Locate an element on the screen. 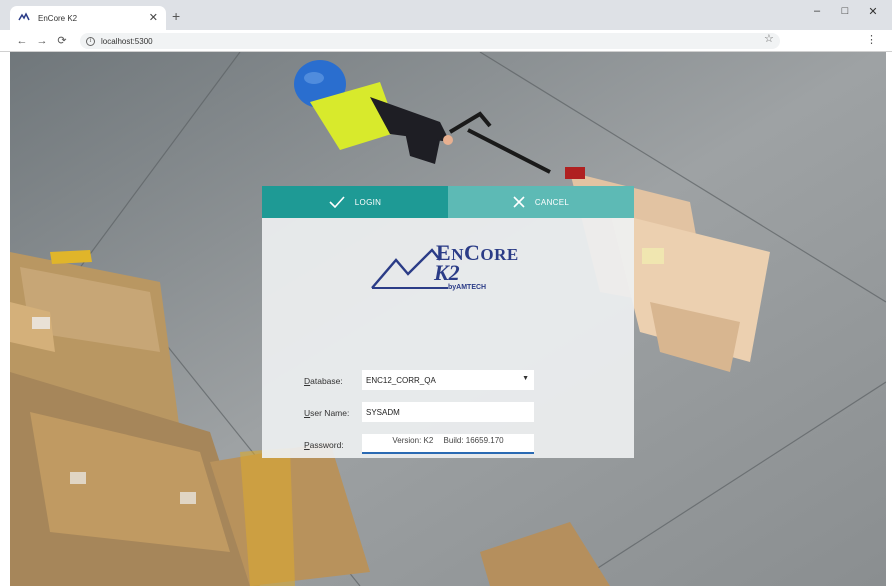 This screenshot has width=892, height=586. database-label: Database: is located at coordinates (323, 381).